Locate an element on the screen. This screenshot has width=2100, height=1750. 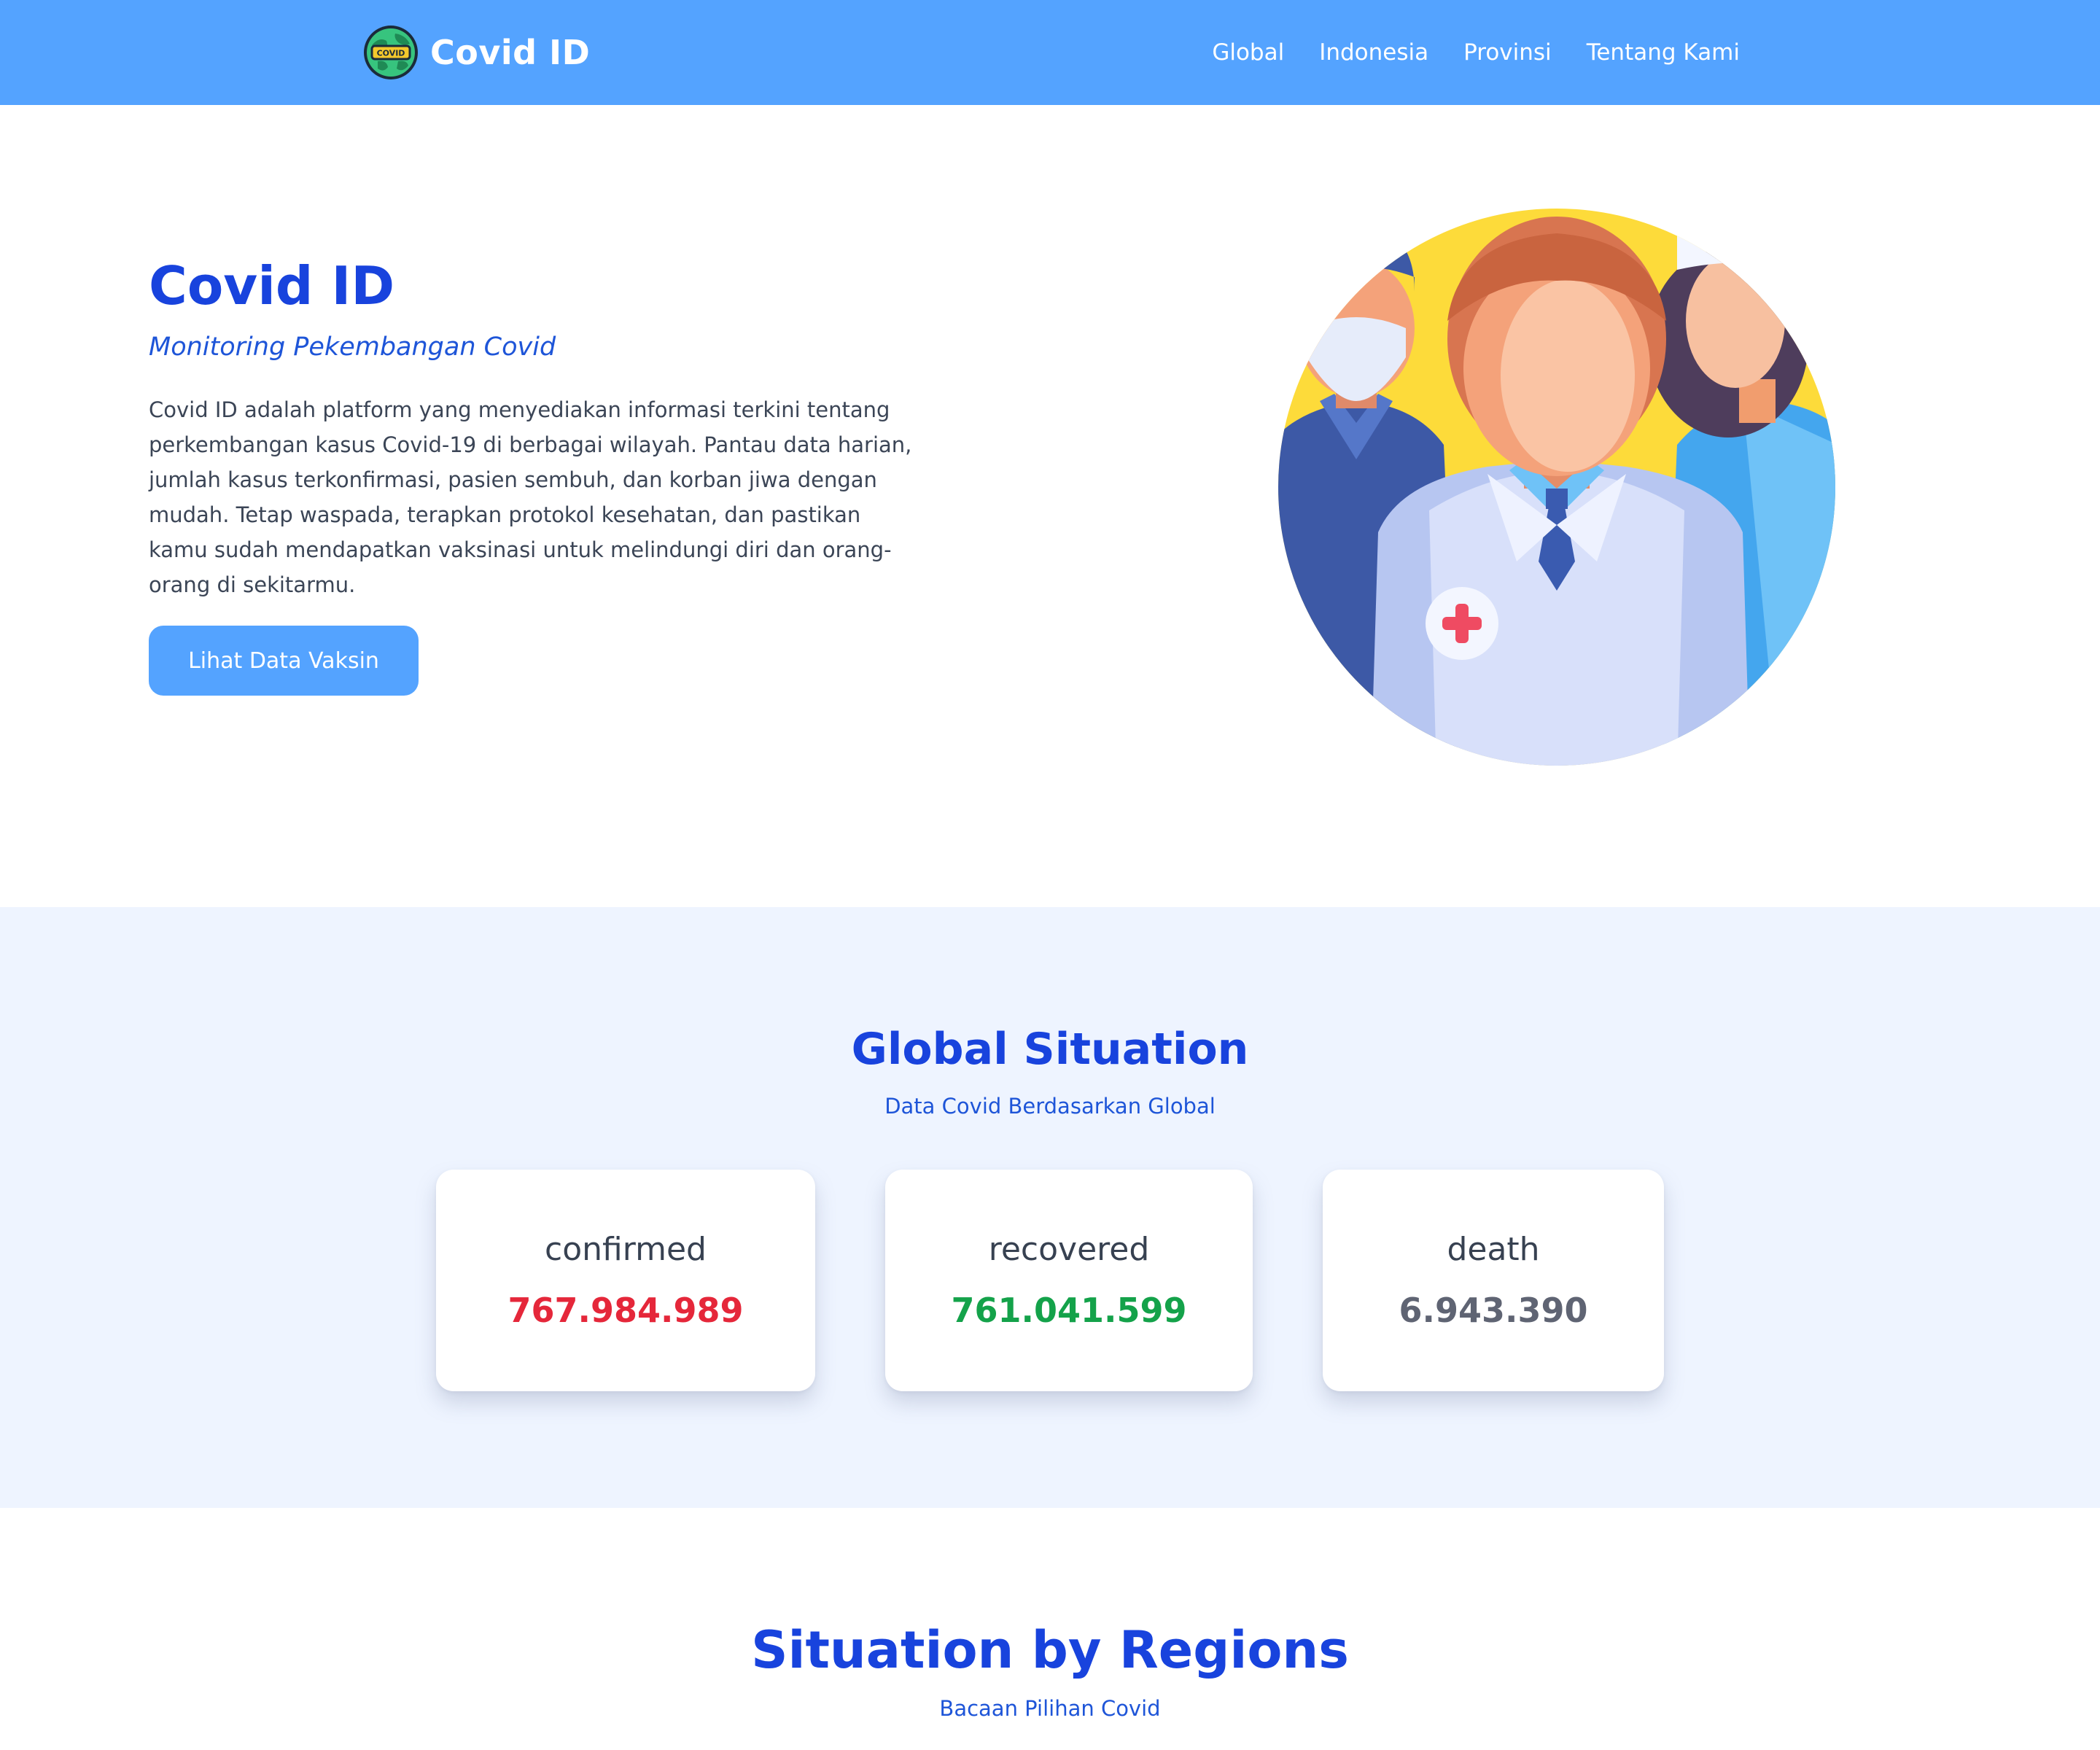
confirmed-card: confirmed 767.984.989 is located at coordinates (625, 1280).